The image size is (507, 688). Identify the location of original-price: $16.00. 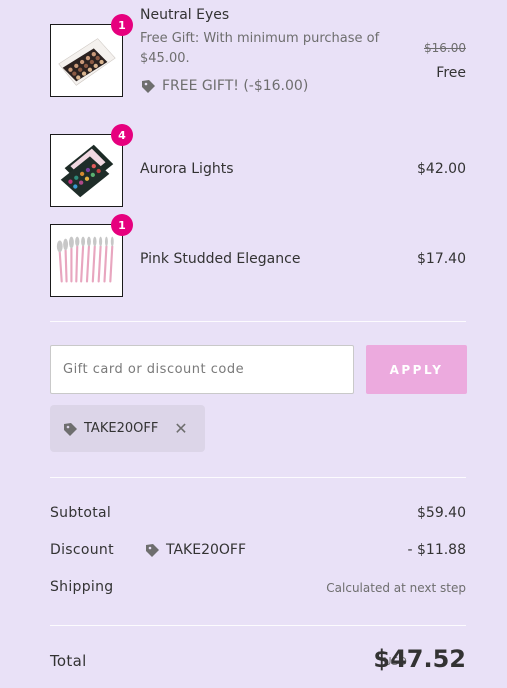
(445, 48).